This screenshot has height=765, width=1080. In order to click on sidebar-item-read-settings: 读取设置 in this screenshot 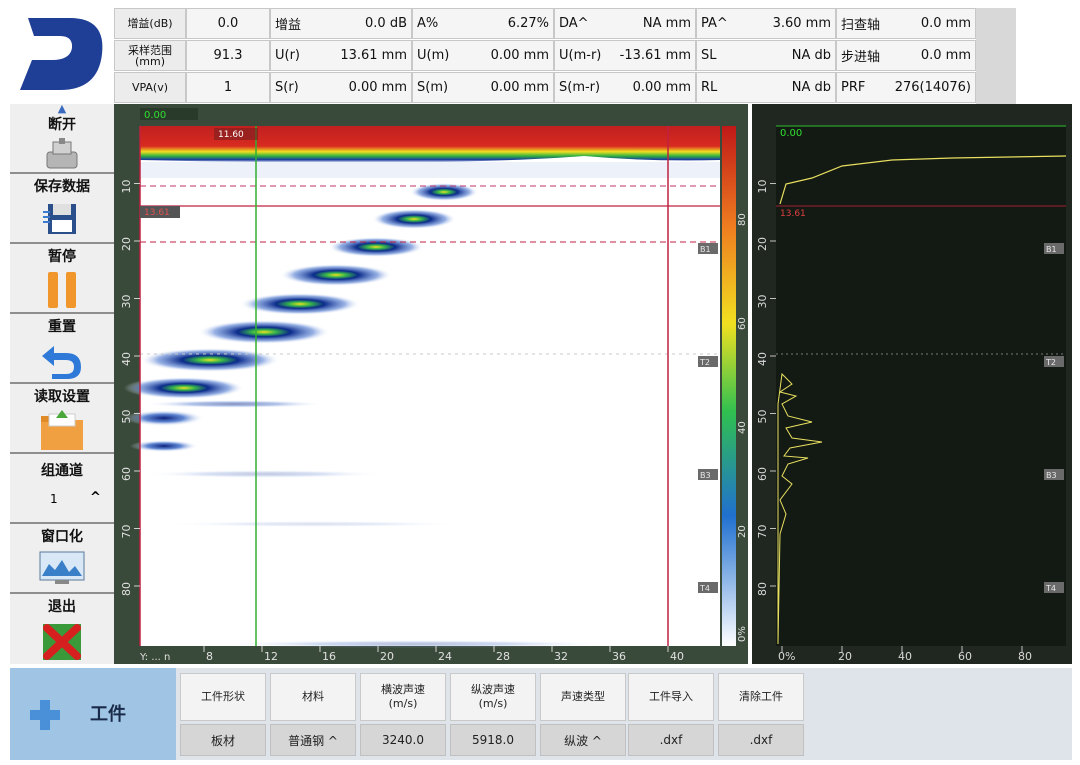, I will do `click(62, 419)`.